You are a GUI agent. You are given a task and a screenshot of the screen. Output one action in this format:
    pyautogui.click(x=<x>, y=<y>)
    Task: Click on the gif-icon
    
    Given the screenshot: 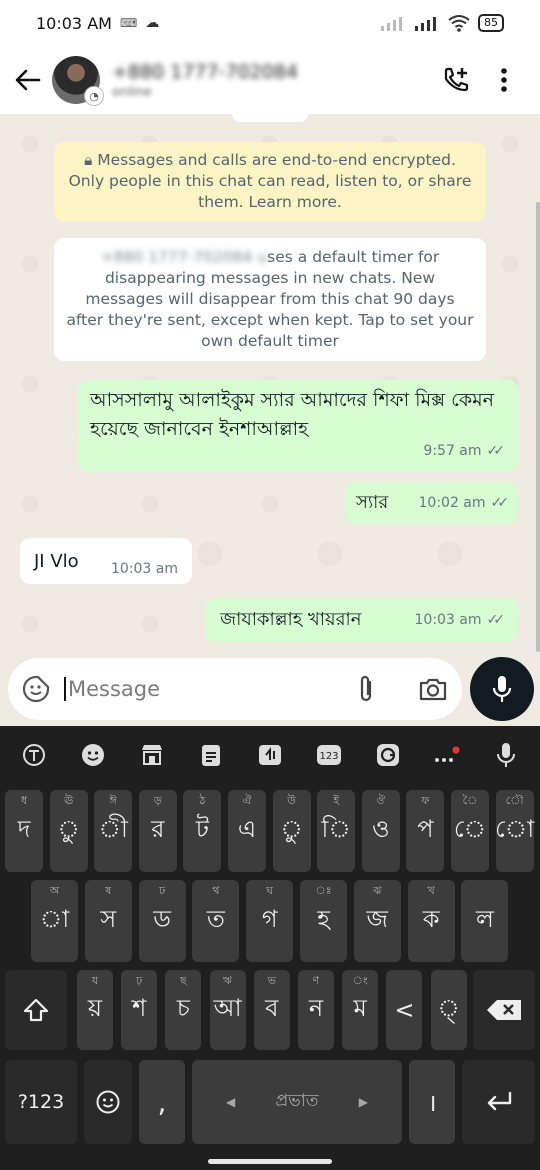 What is the action you would take?
    pyautogui.click(x=388, y=755)
    